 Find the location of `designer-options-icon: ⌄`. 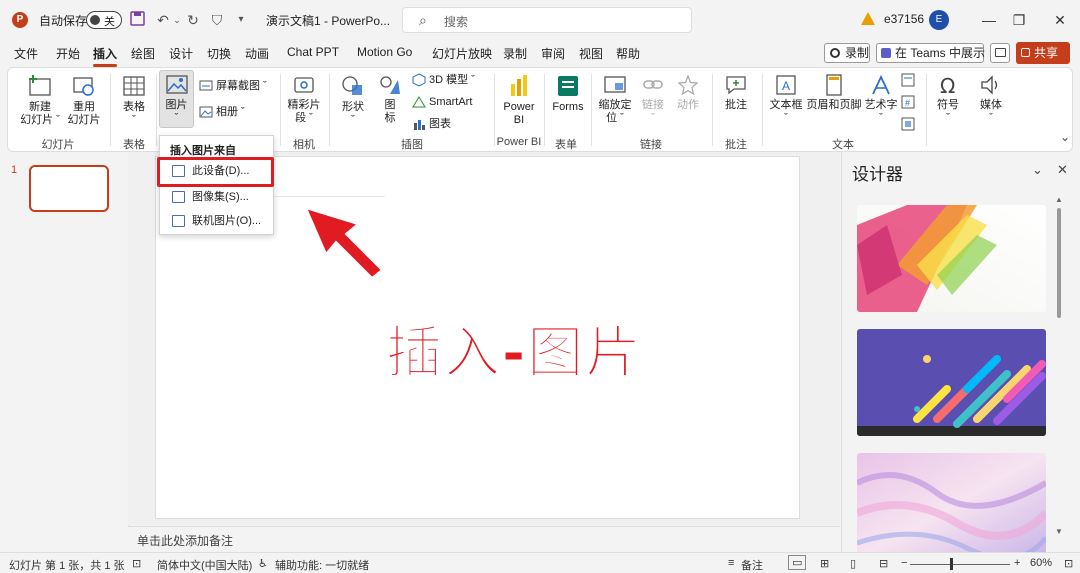

designer-options-icon: ⌄ is located at coordinates (1037, 170).